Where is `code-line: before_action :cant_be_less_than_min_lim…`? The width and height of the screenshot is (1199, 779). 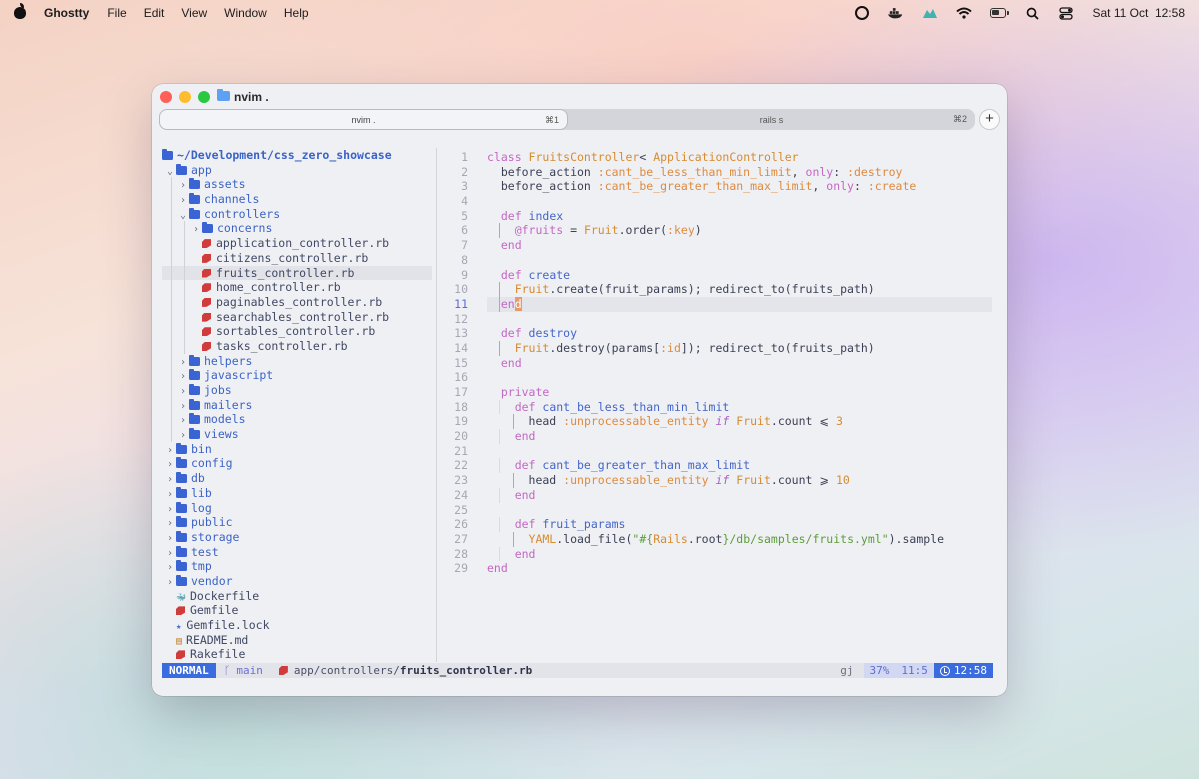
code-line: before_action :cant_be_less_than_min_lim… is located at coordinates (739, 172).